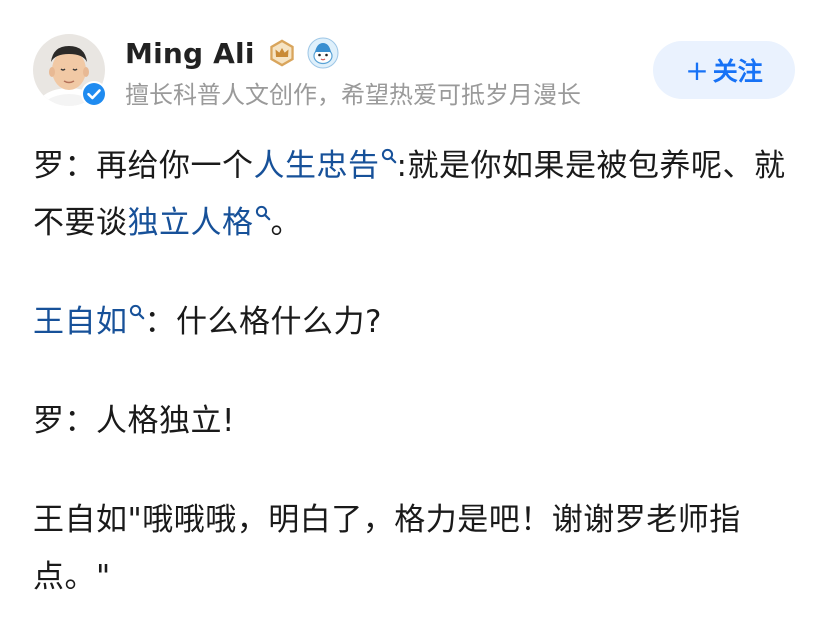 The image size is (828, 629). I want to click on search-keyword-link: 王自如, so click(80, 322).